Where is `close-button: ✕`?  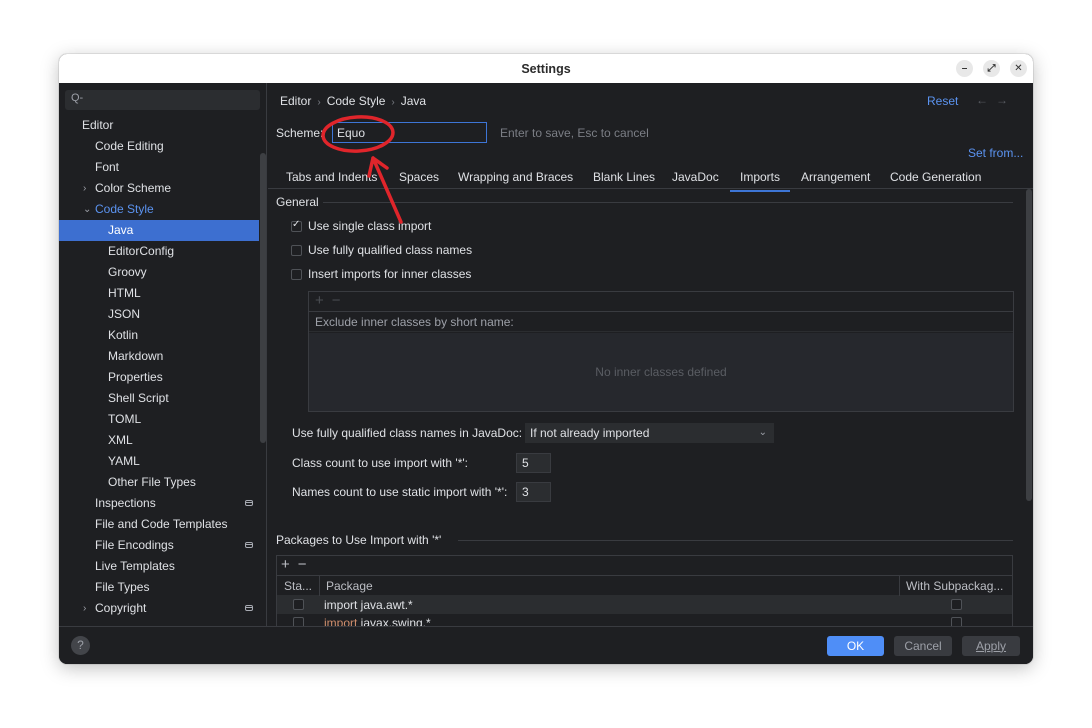 close-button: ✕ is located at coordinates (1018, 68).